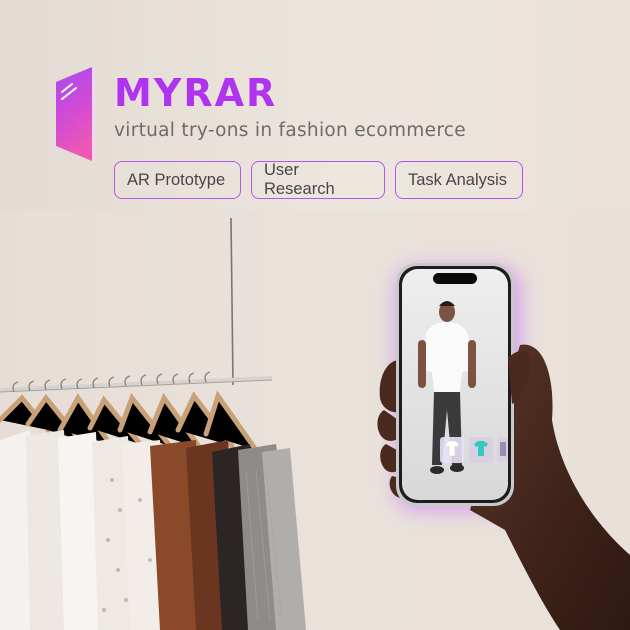 The height and width of the screenshot is (630, 630). Describe the element at coordinates (290, 130) in the screenshot. I see `brand-subtitle: virtual try-ons in fashion ecommerce` at that location.